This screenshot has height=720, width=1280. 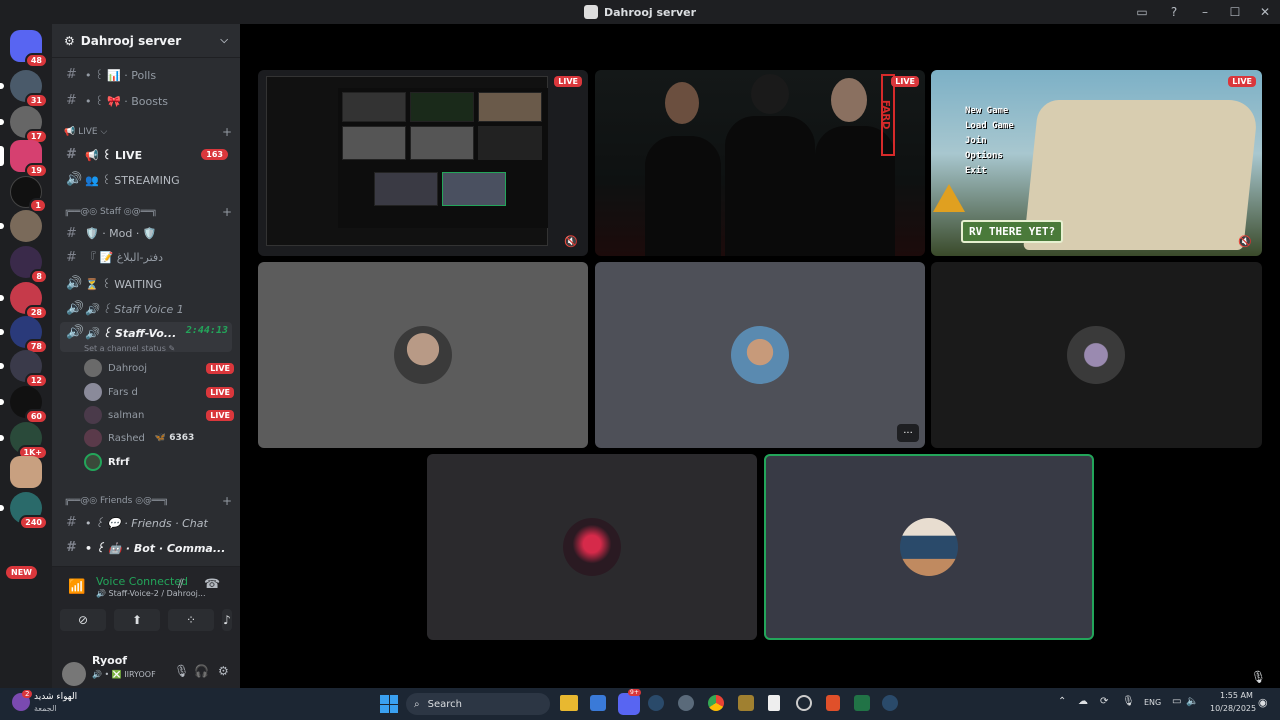 I want to click on server-icon: 60, so click(x=24, y=405).